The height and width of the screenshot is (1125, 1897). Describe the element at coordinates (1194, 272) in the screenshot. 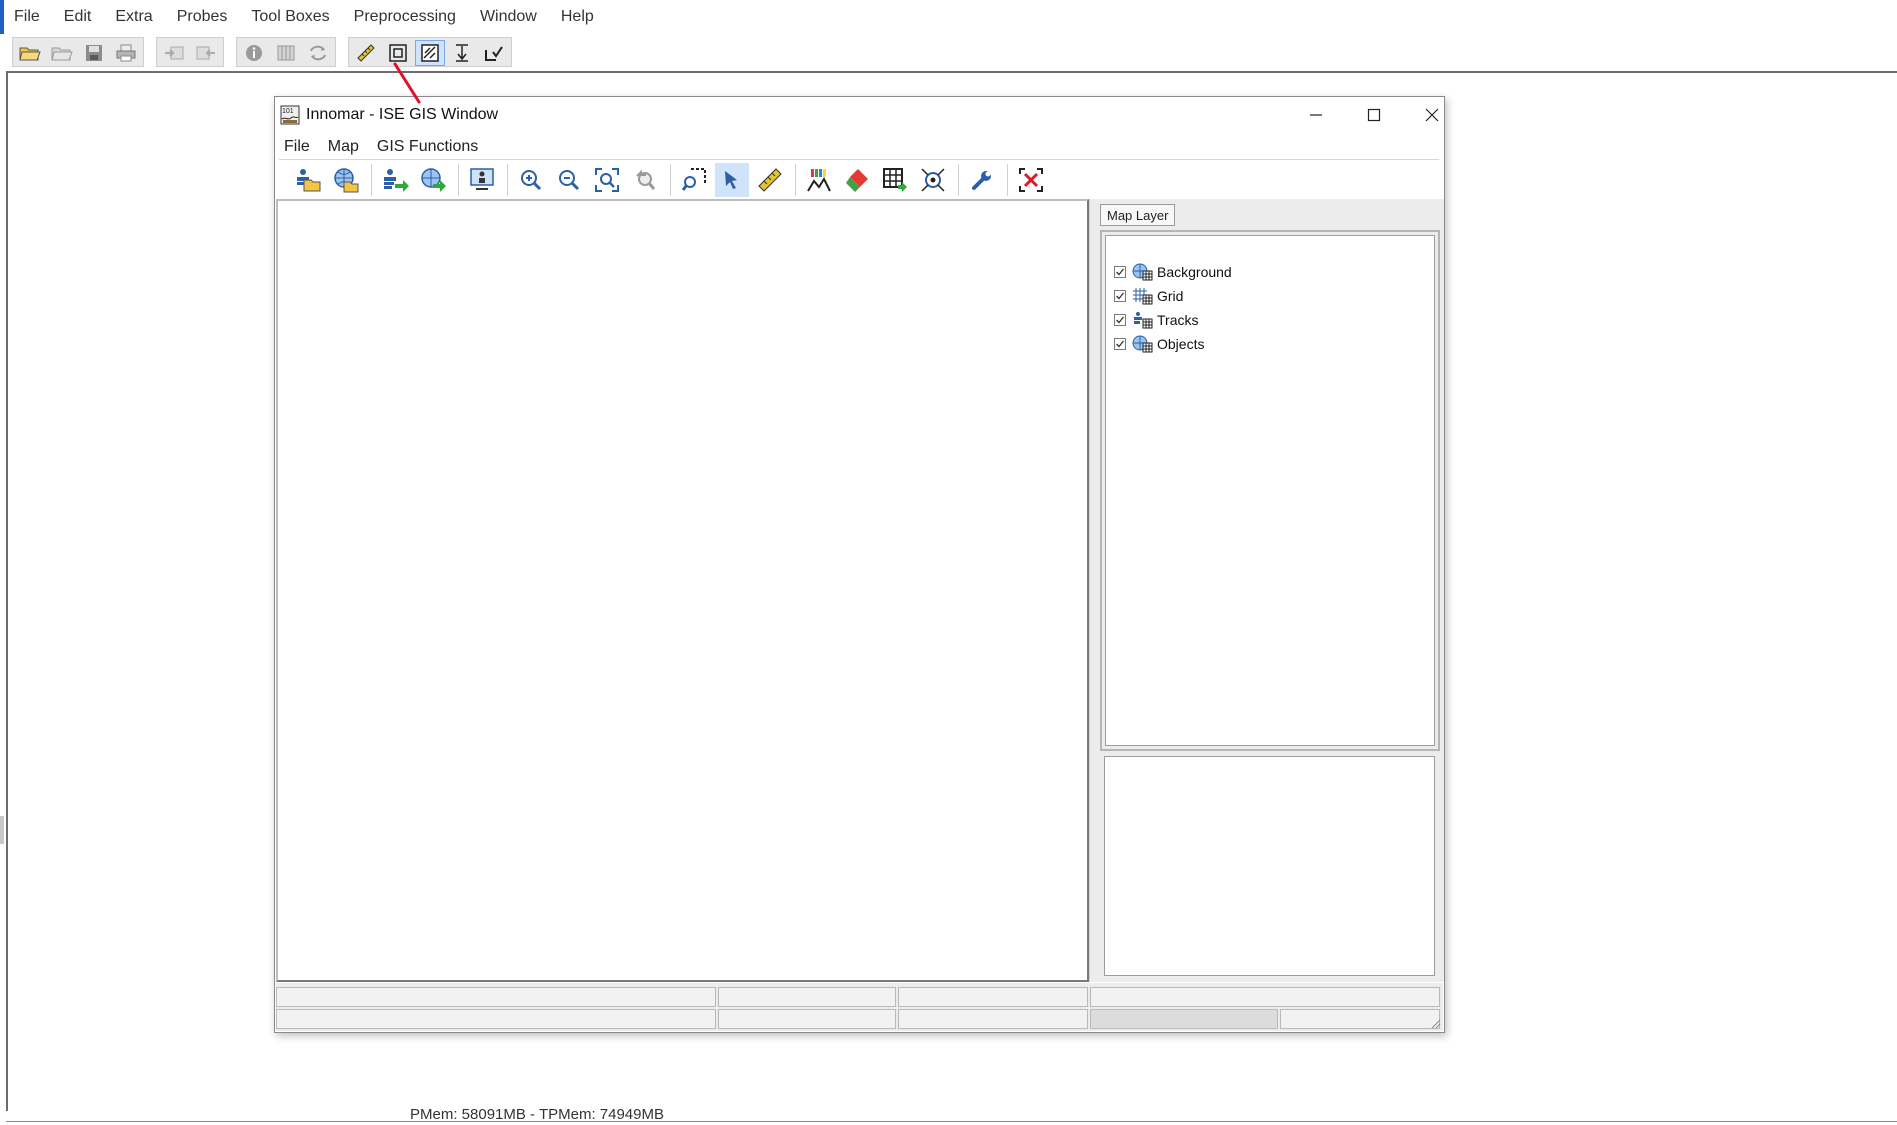

I see `layer-label: Background` at that location.